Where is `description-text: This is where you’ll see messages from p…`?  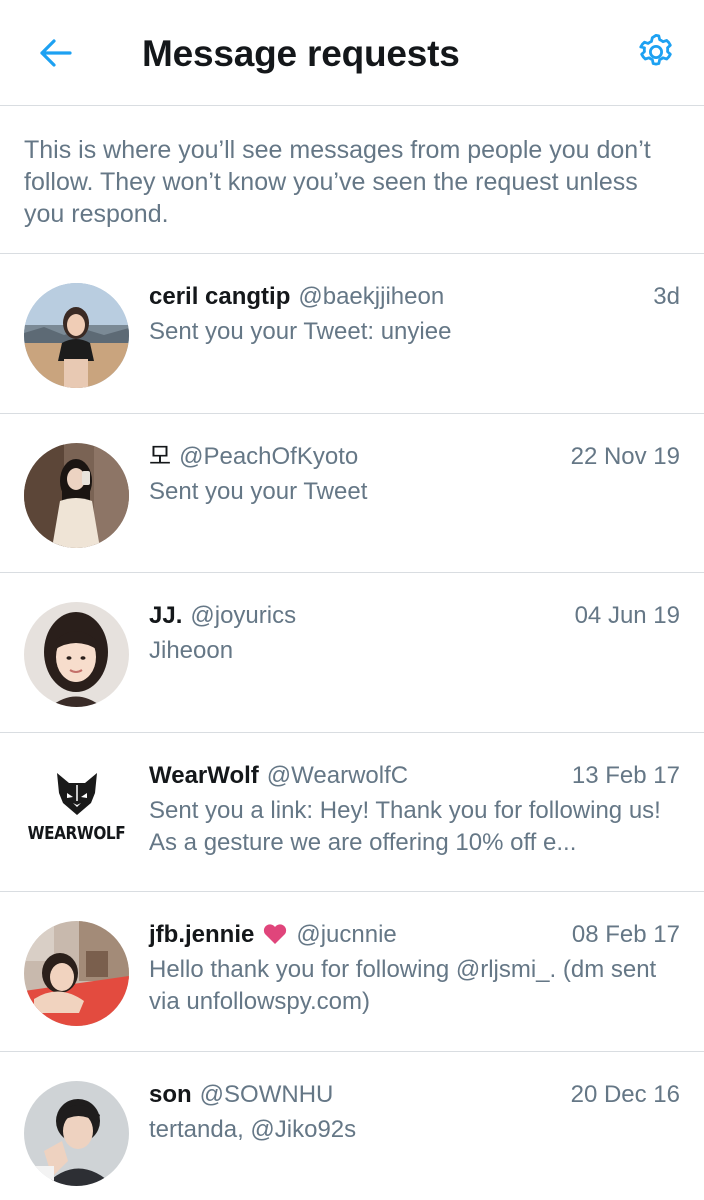
description-text: This is where you’ll see messages from p… is located at coordinates (337, 182).